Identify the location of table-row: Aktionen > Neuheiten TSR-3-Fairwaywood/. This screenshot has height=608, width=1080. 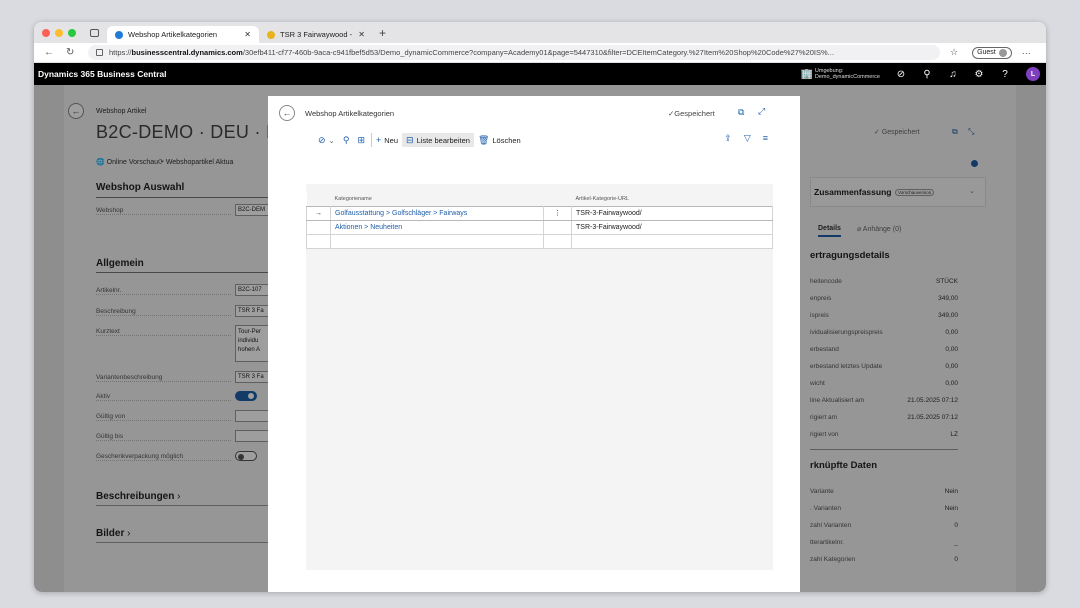
(539, 227).